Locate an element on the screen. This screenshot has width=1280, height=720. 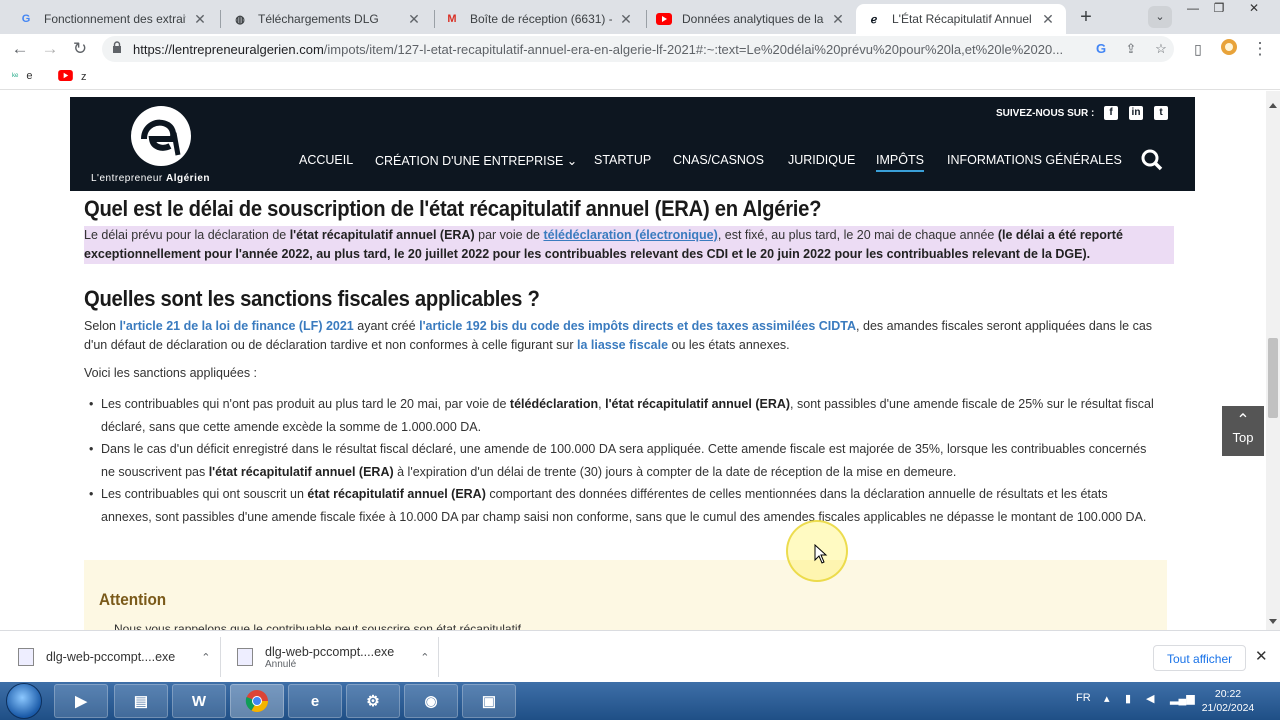
nav-impots: IMPÔTS is located at coordinates (900, 162).